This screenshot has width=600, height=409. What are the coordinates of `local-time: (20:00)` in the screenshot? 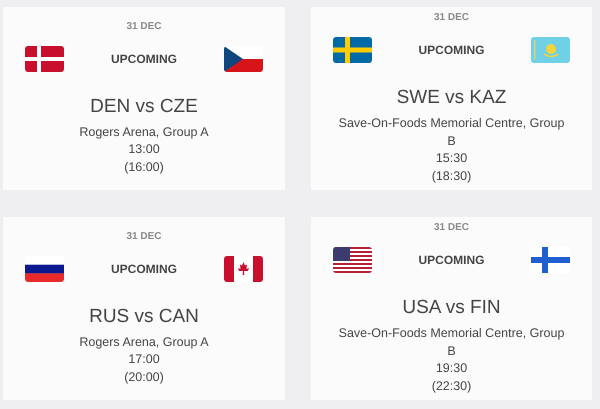 It's located at (144, 377).